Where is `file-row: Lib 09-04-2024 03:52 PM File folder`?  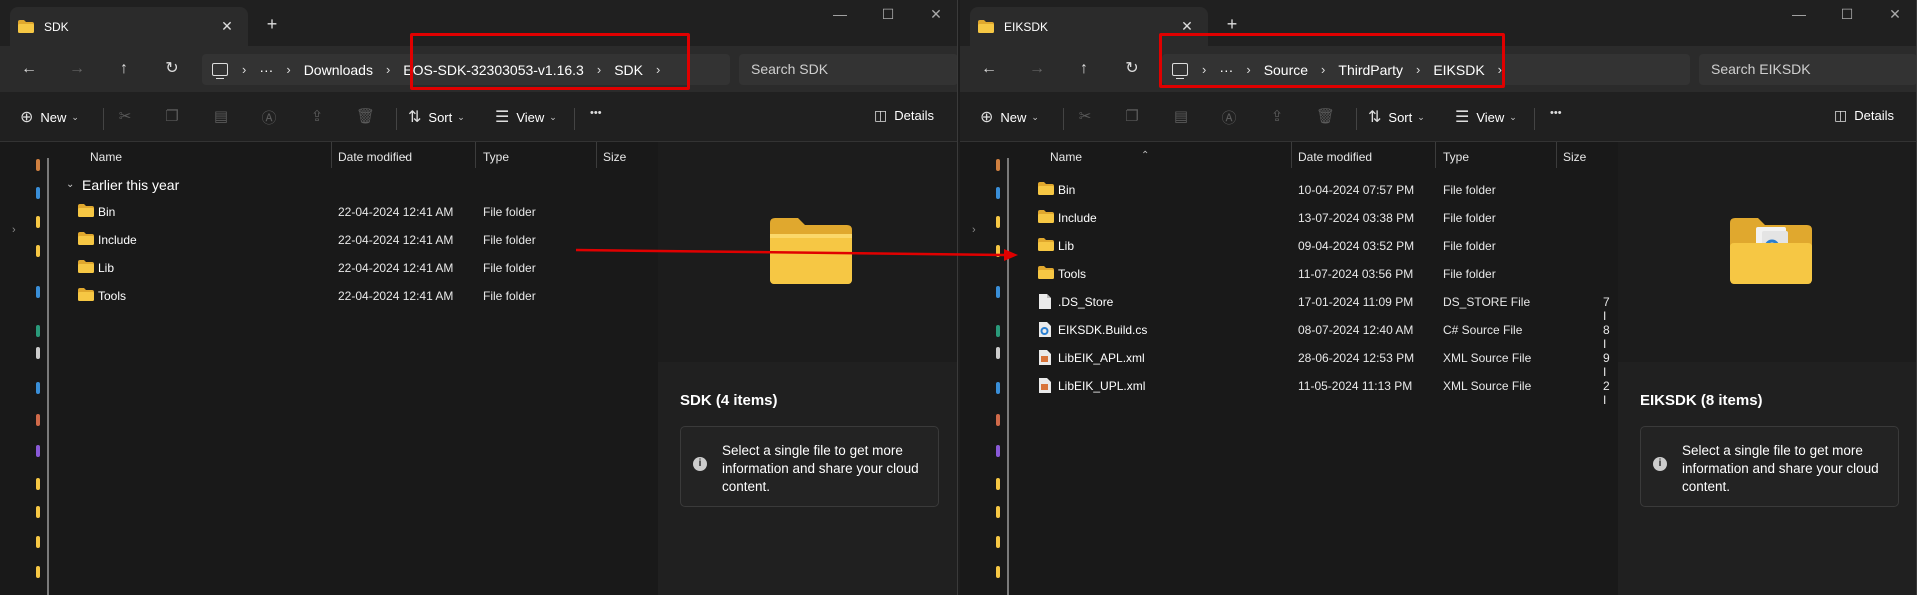 file-row: Lib 09-04-2024 03:52 PM File folder is located at coordinates (1316, 246).